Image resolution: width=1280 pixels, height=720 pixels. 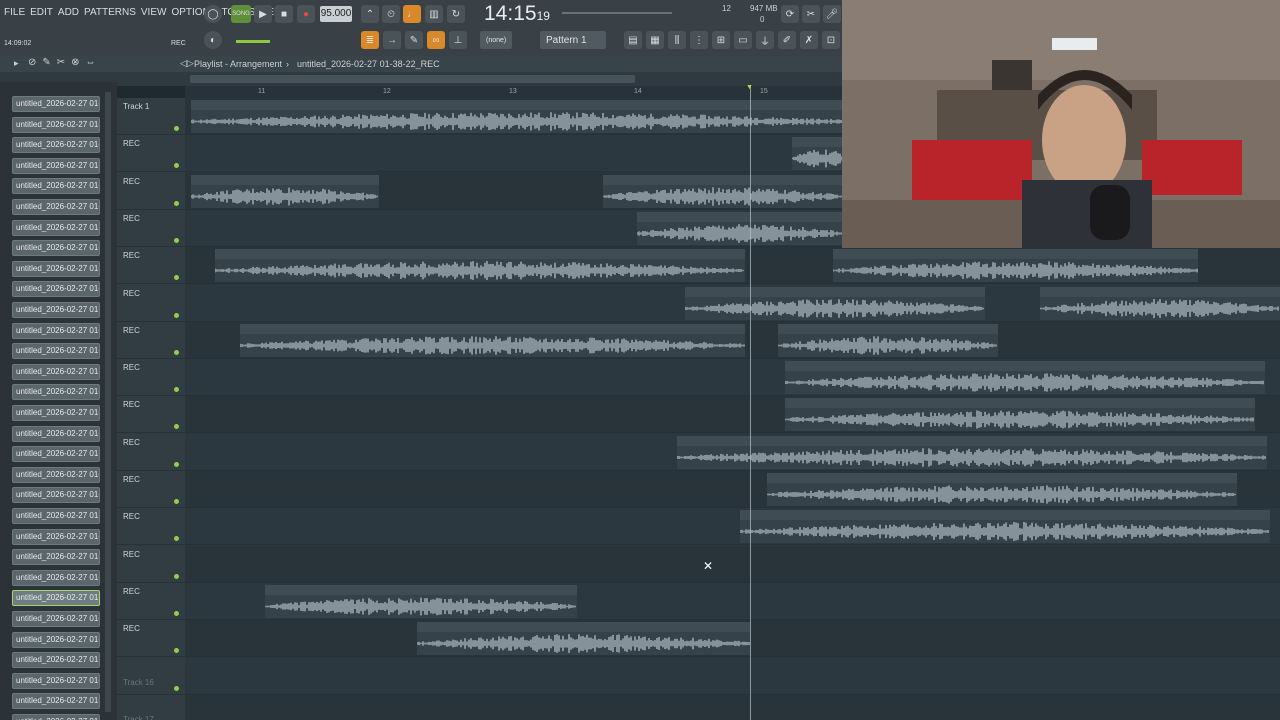 What do you see at coordinates (496, 40) in the screenshot?
I see `snap-select: (none)` at bounding box center [496, 40].